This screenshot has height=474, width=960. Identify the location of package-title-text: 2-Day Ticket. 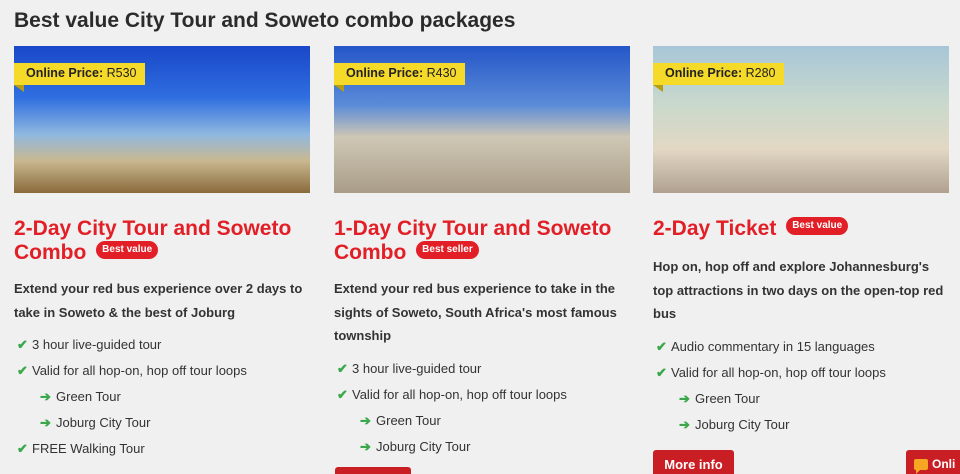
(714, 228).